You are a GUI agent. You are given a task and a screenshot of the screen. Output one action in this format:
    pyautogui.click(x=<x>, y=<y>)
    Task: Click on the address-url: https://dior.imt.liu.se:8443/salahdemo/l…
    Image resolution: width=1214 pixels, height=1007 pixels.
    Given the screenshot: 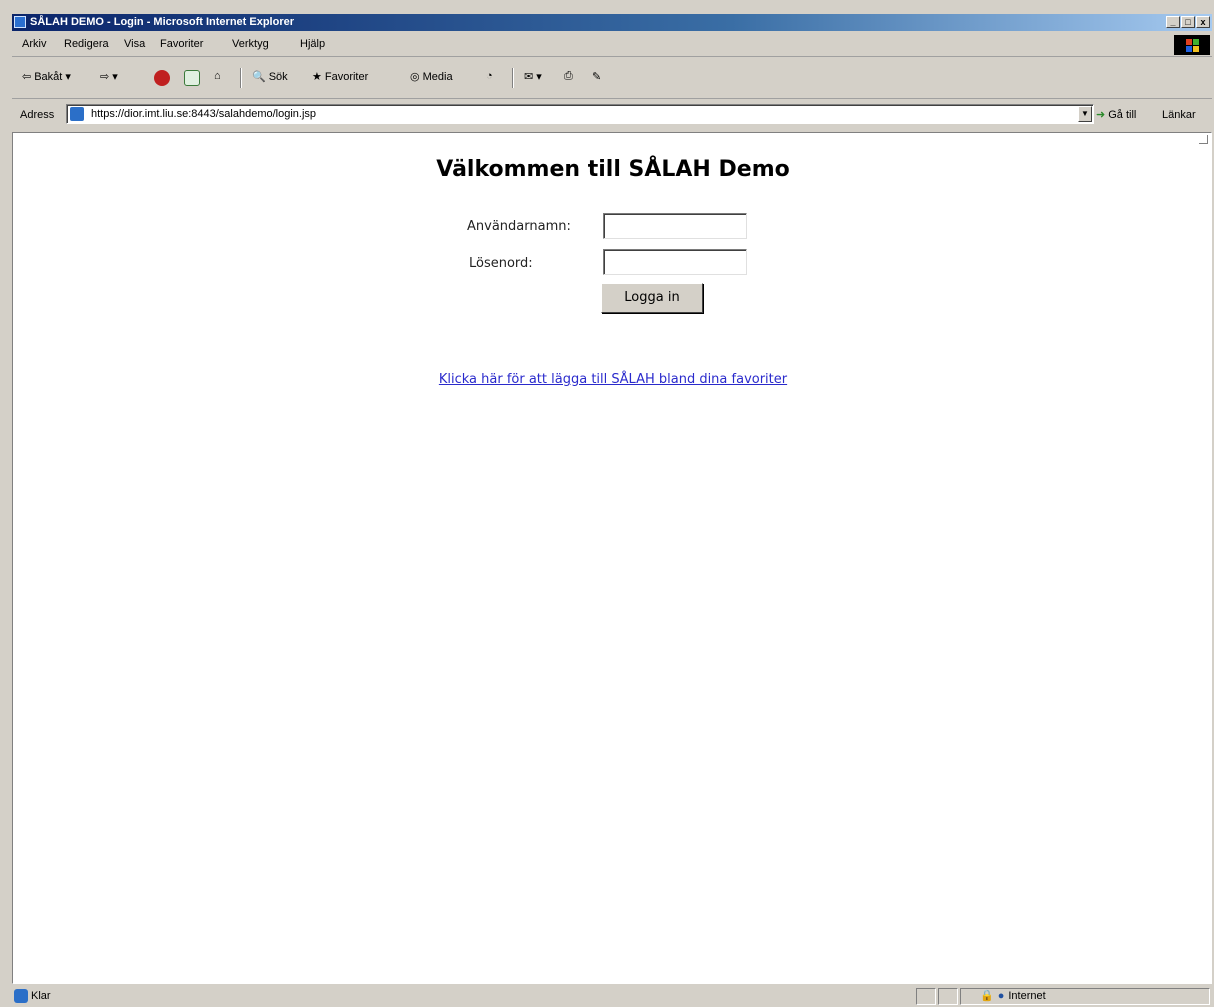 What is the action you would take?
    pyautogui.click(x=204, y=114)
    